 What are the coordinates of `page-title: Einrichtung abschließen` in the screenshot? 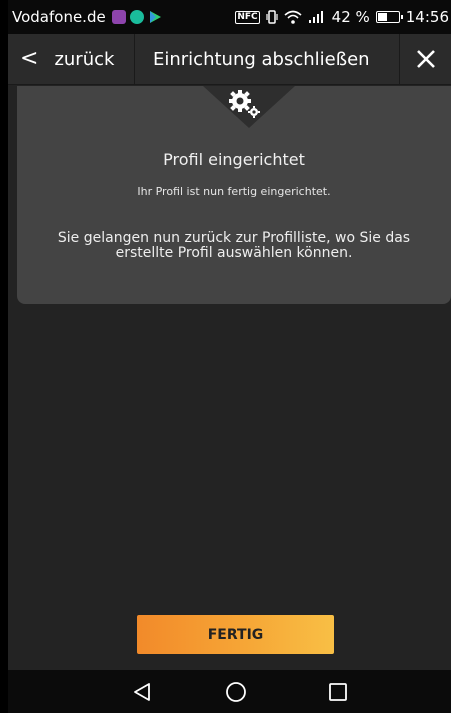 It's located at (261, 59).